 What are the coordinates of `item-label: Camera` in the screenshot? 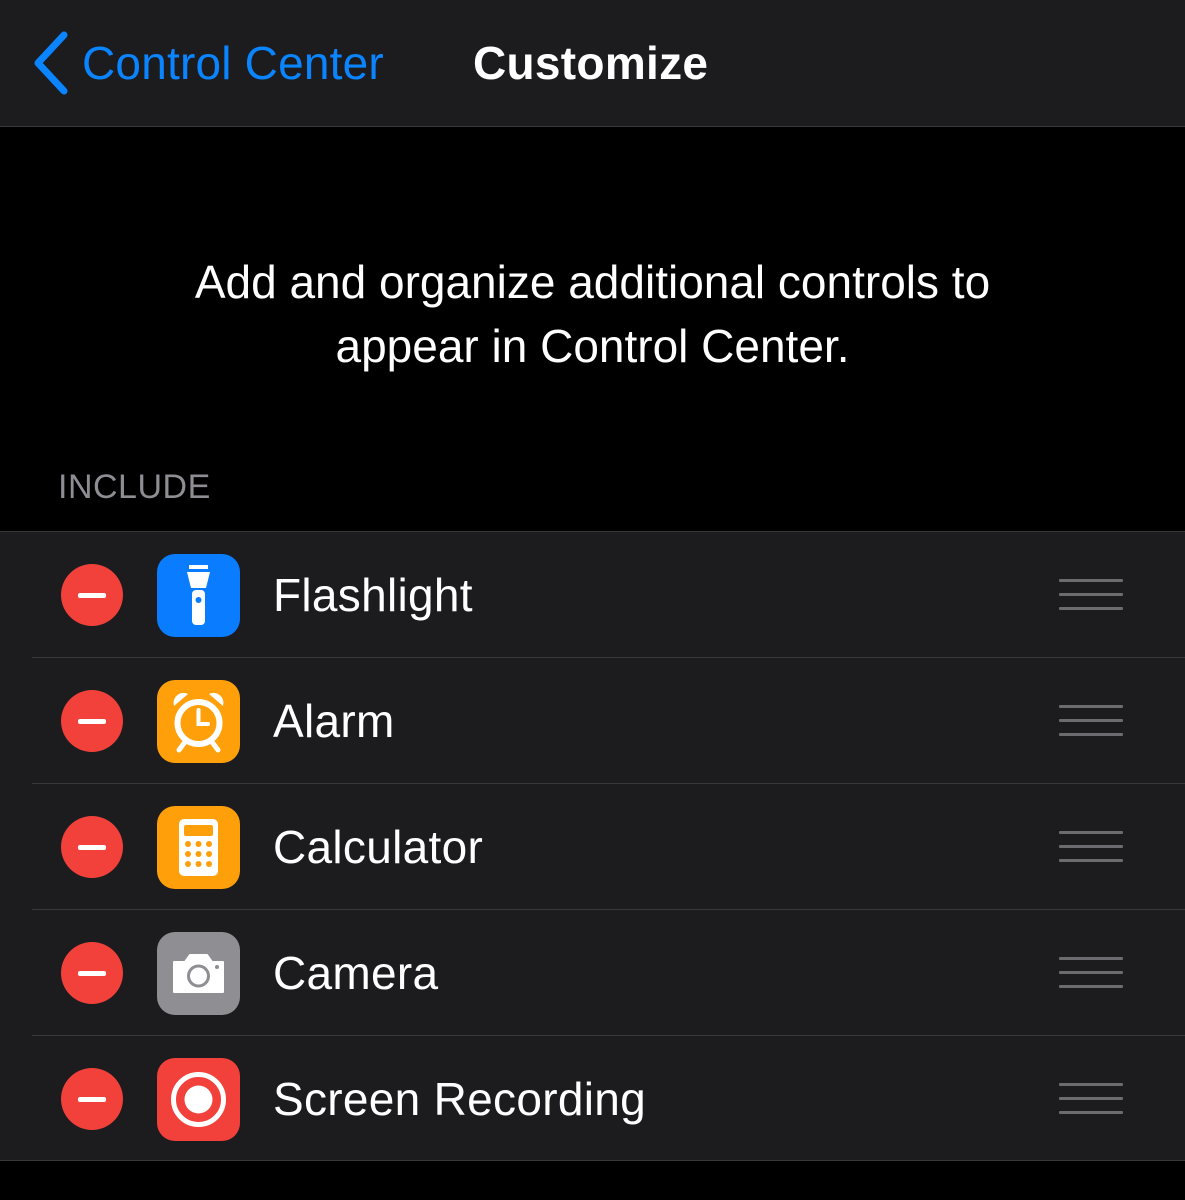 It's located at (356, 973).